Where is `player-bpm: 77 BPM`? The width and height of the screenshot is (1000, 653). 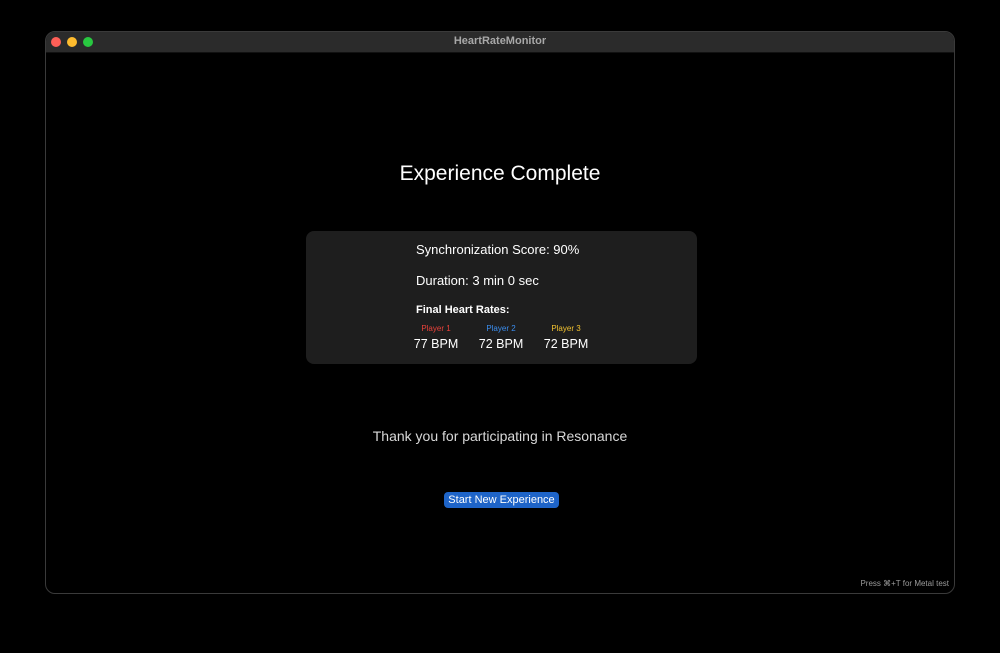
player-bpm: 77 BPM is located at coordinates (436, 344).